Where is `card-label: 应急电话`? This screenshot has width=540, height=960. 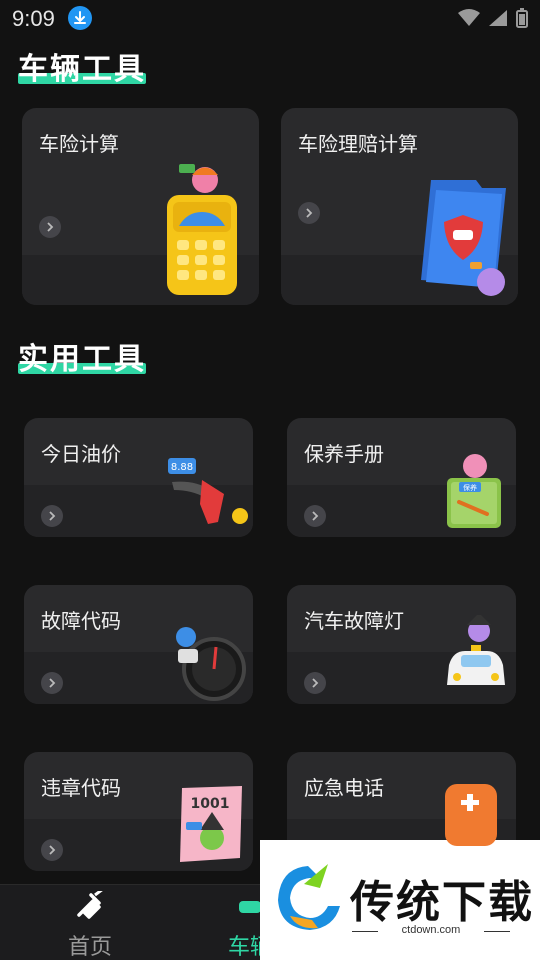
card-label: 应急电话 is located at coordinates (344, 788).